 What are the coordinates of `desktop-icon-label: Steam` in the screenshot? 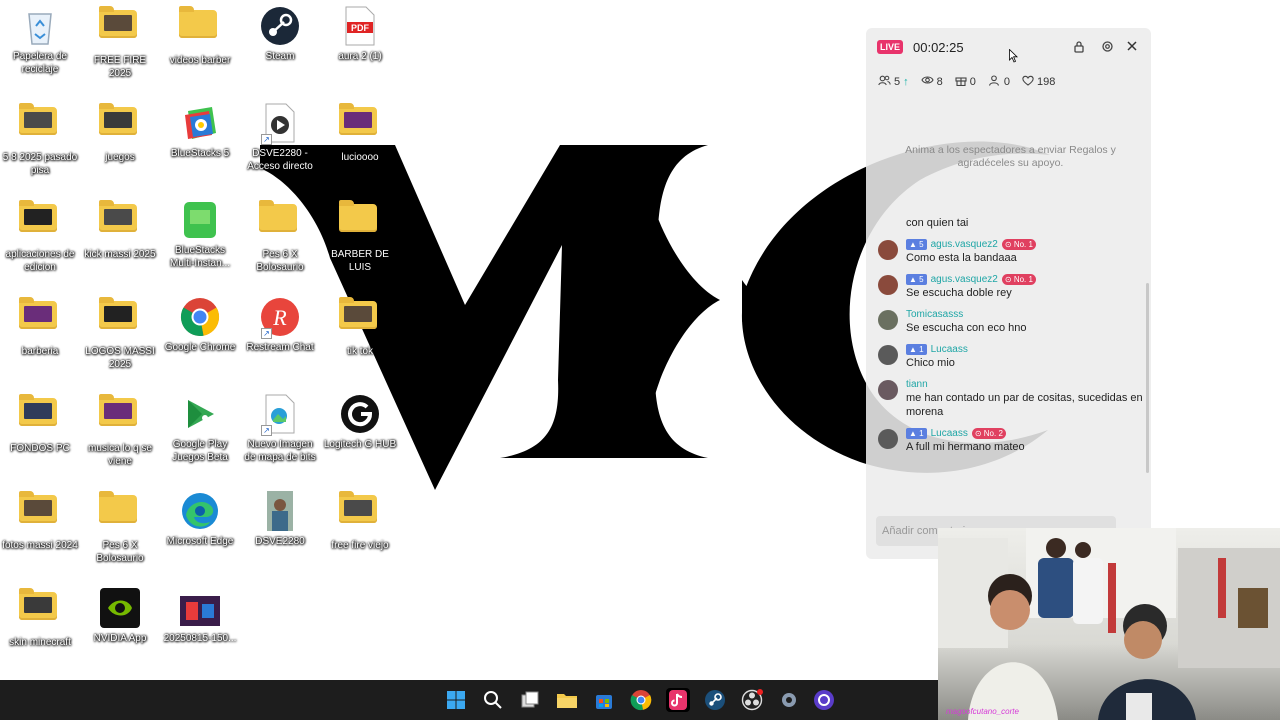 It's located at (280, 56).